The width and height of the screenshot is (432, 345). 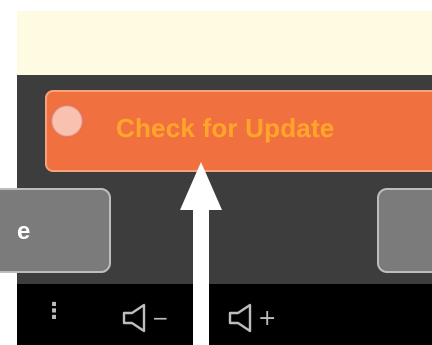 What do you see at coordinates (67, 121) in the screenshot?
I see `touch-indicator` at bounding box center [67, 121].